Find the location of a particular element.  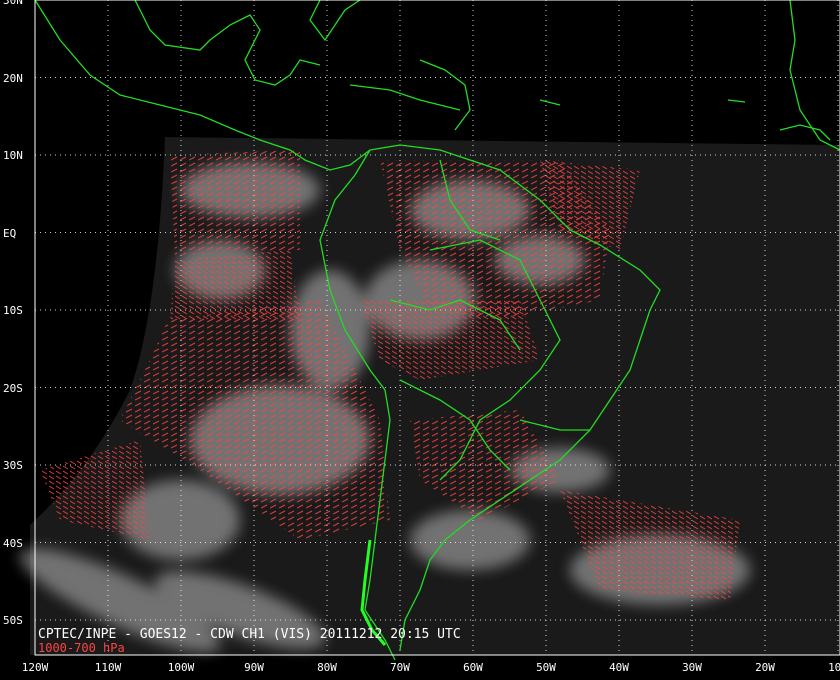

longitude-label: 30W is located at coordinates (692, 667).